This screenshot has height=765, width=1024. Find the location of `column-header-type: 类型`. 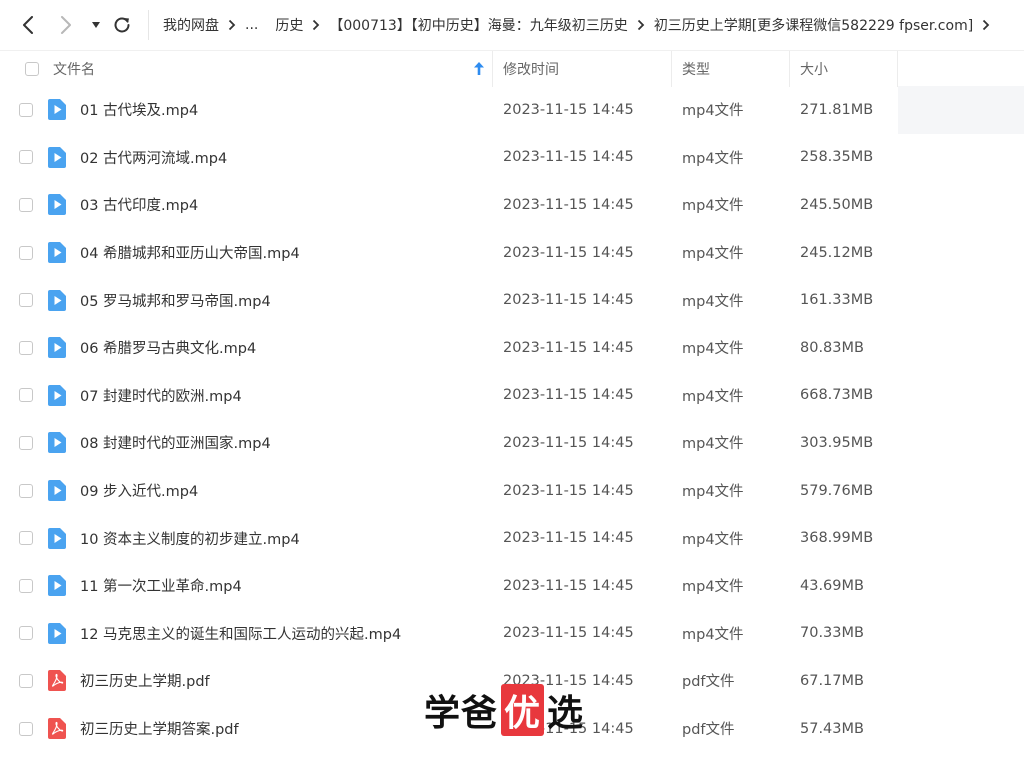

column-header-type: 类型 is located at coordinates (731, 69).